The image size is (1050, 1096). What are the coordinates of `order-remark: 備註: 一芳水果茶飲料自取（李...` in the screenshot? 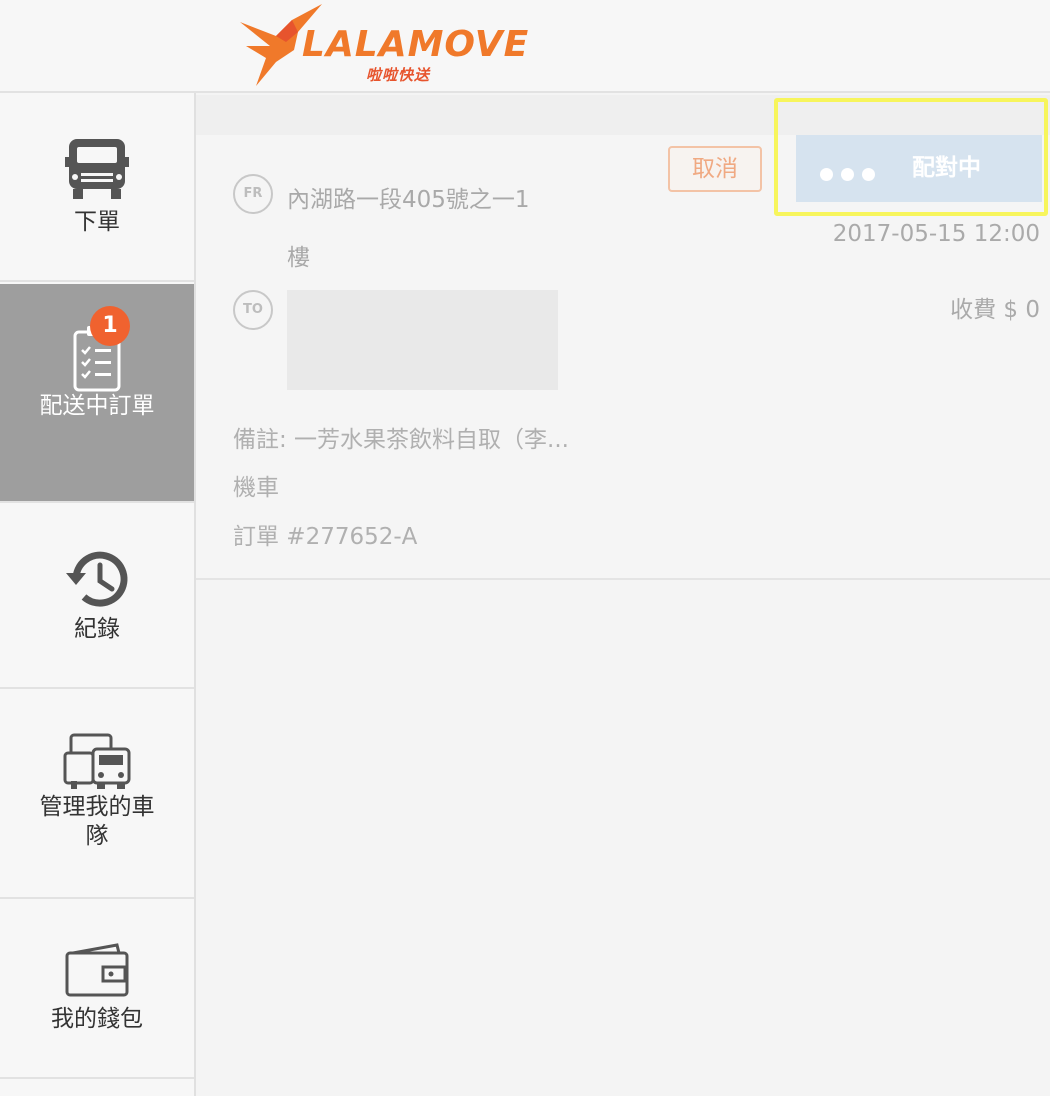 It's located at (401, 440).